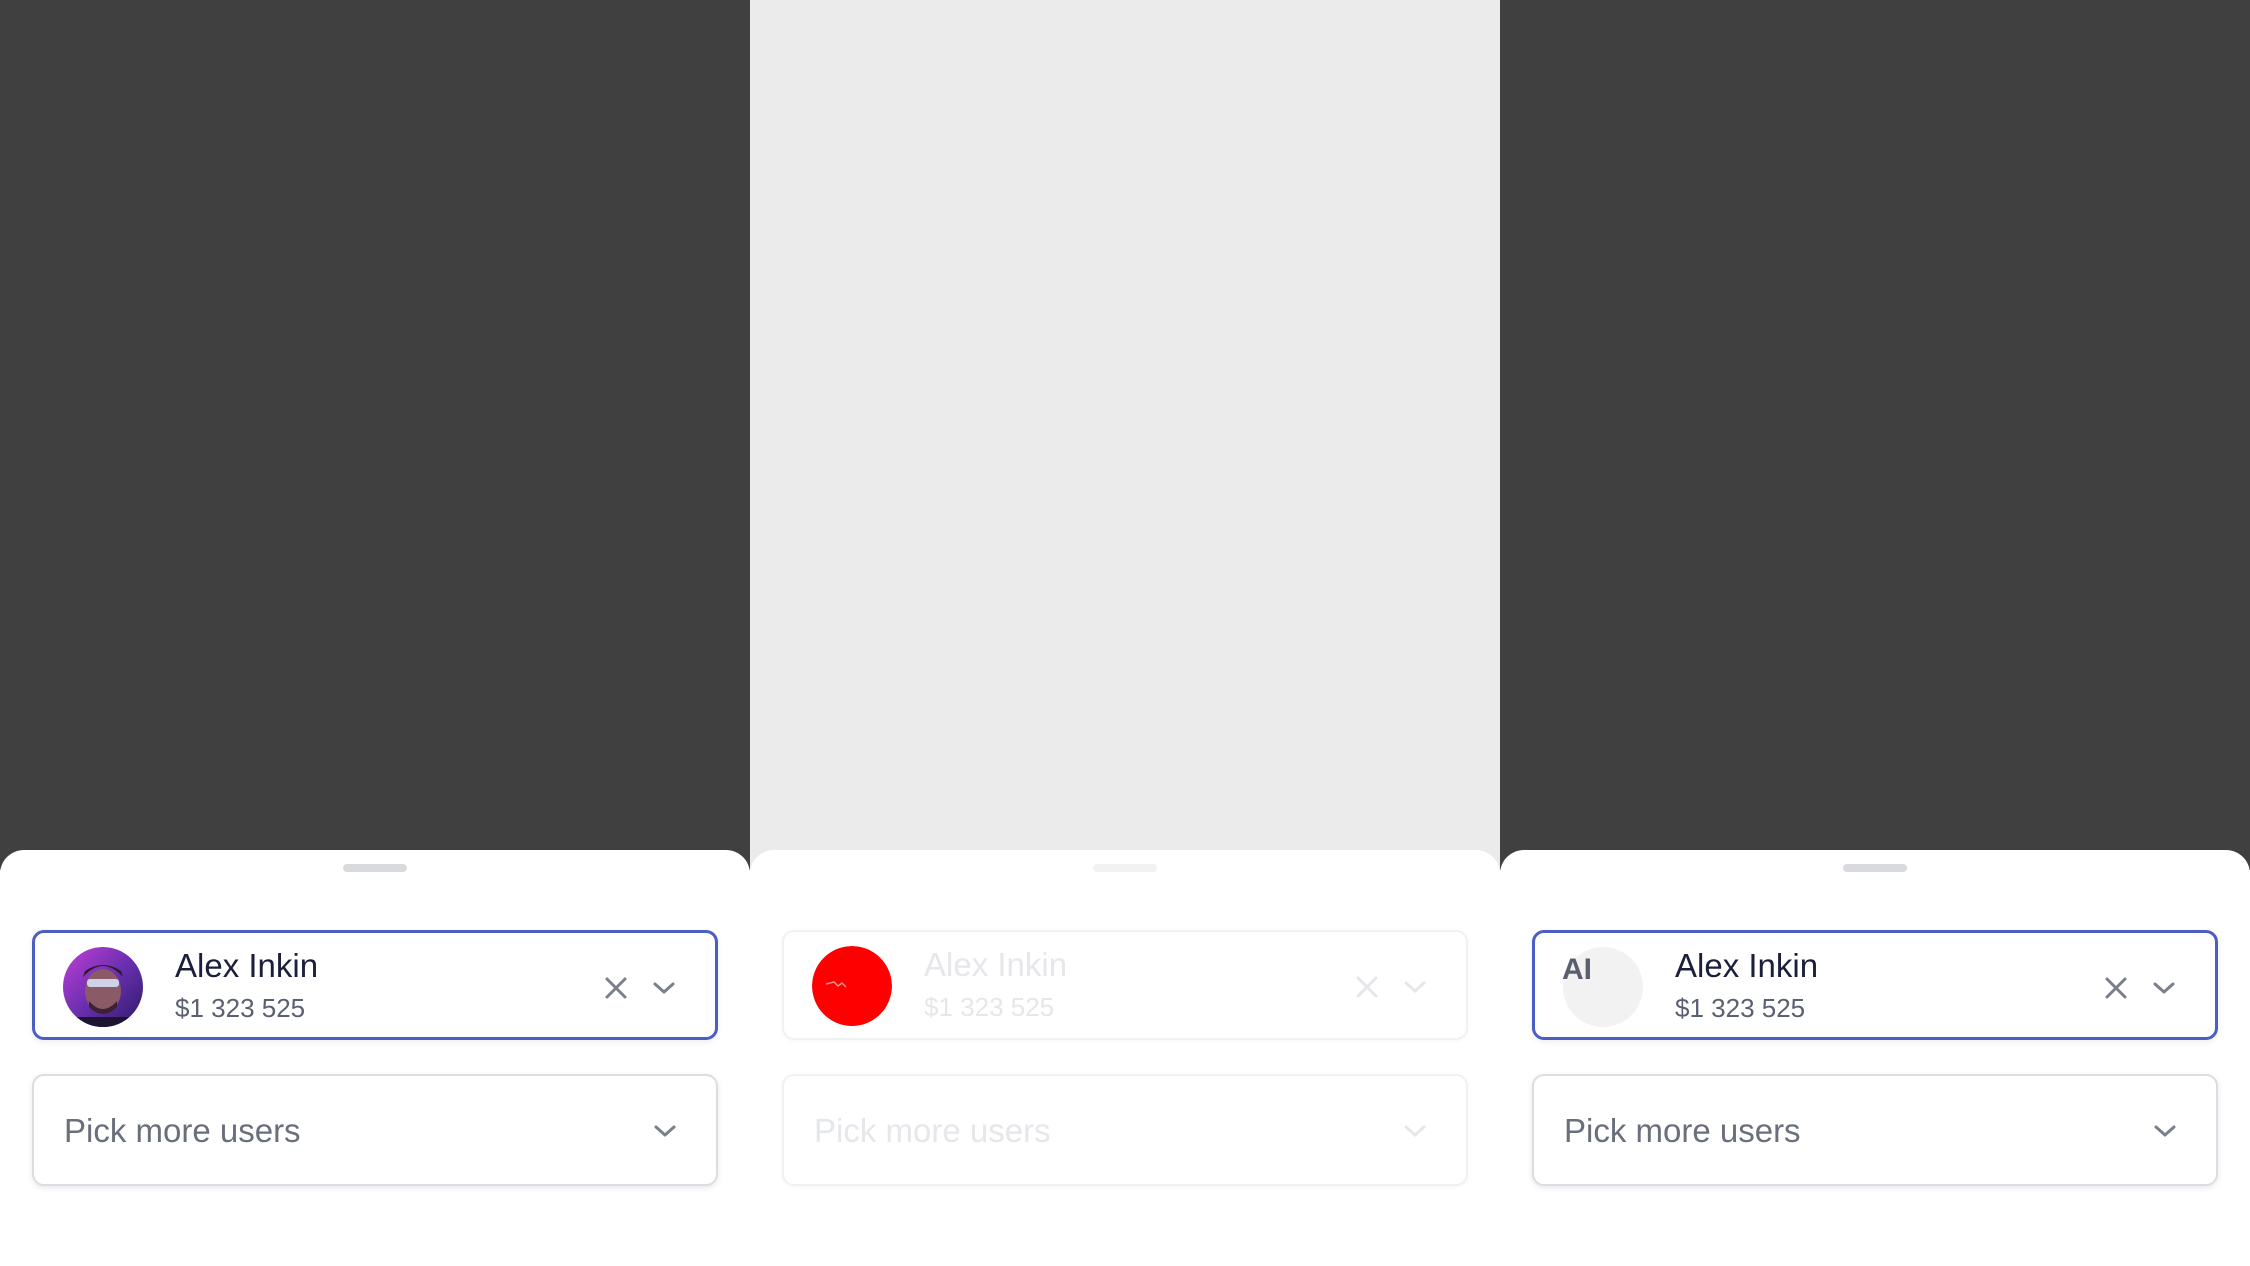 The height and width of the screenshot is (1266, 2250). Describe the element at coordinates (1577, 969) in the screenshot. I see `avatar-initials: AI` at that location.